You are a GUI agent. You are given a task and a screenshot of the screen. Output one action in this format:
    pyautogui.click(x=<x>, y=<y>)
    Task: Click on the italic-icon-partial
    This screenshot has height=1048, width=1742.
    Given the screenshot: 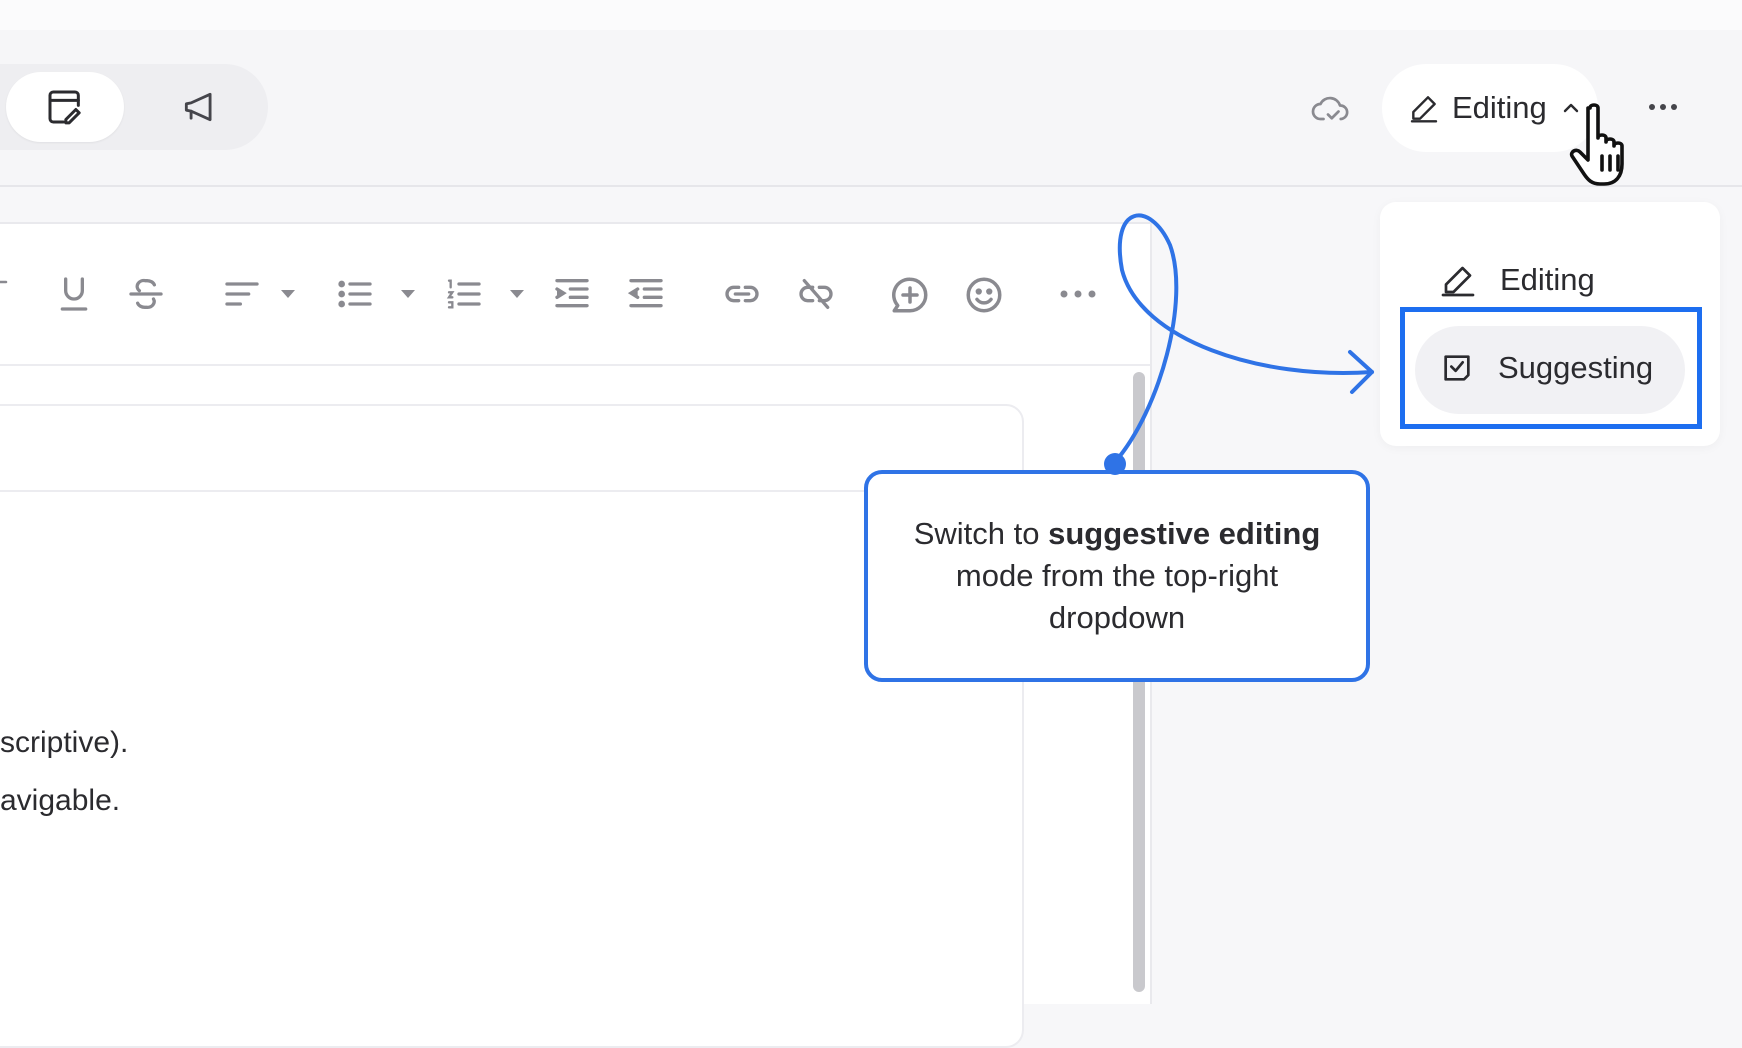 What is the action you would take?
    pyautogui.click(x=5, y=294)
    